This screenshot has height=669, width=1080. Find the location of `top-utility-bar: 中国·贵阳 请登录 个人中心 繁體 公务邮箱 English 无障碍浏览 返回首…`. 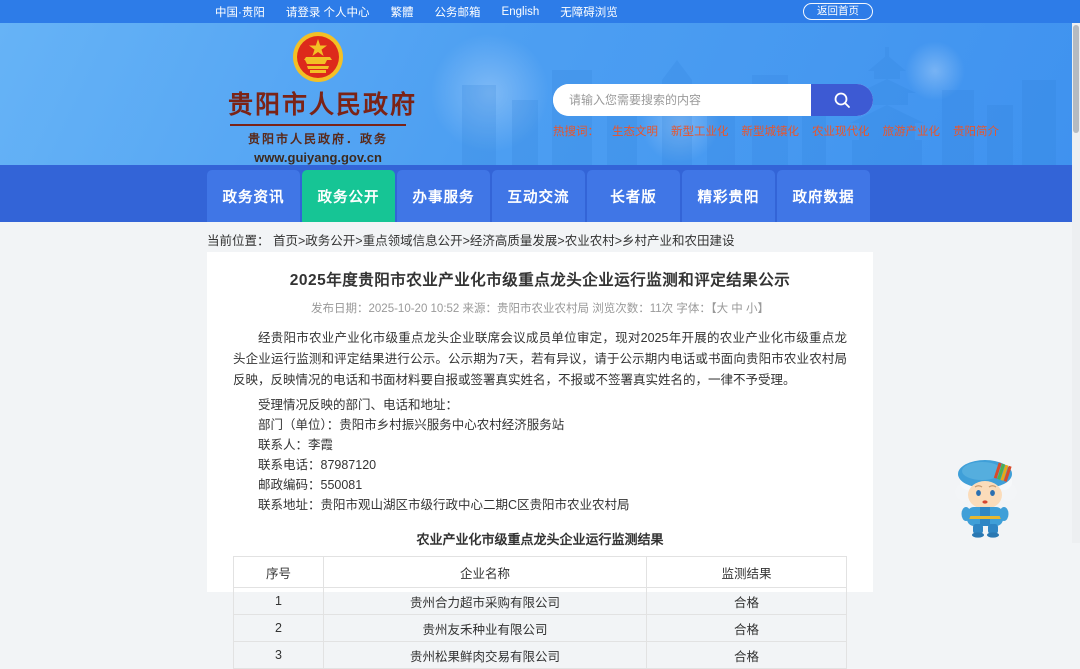

top-utility-bar: 中国·贵阳 请登录 个人中心 繁體 公务邮箱 English 无障碍浏览 返回首… is located at coordinates (540, 11).